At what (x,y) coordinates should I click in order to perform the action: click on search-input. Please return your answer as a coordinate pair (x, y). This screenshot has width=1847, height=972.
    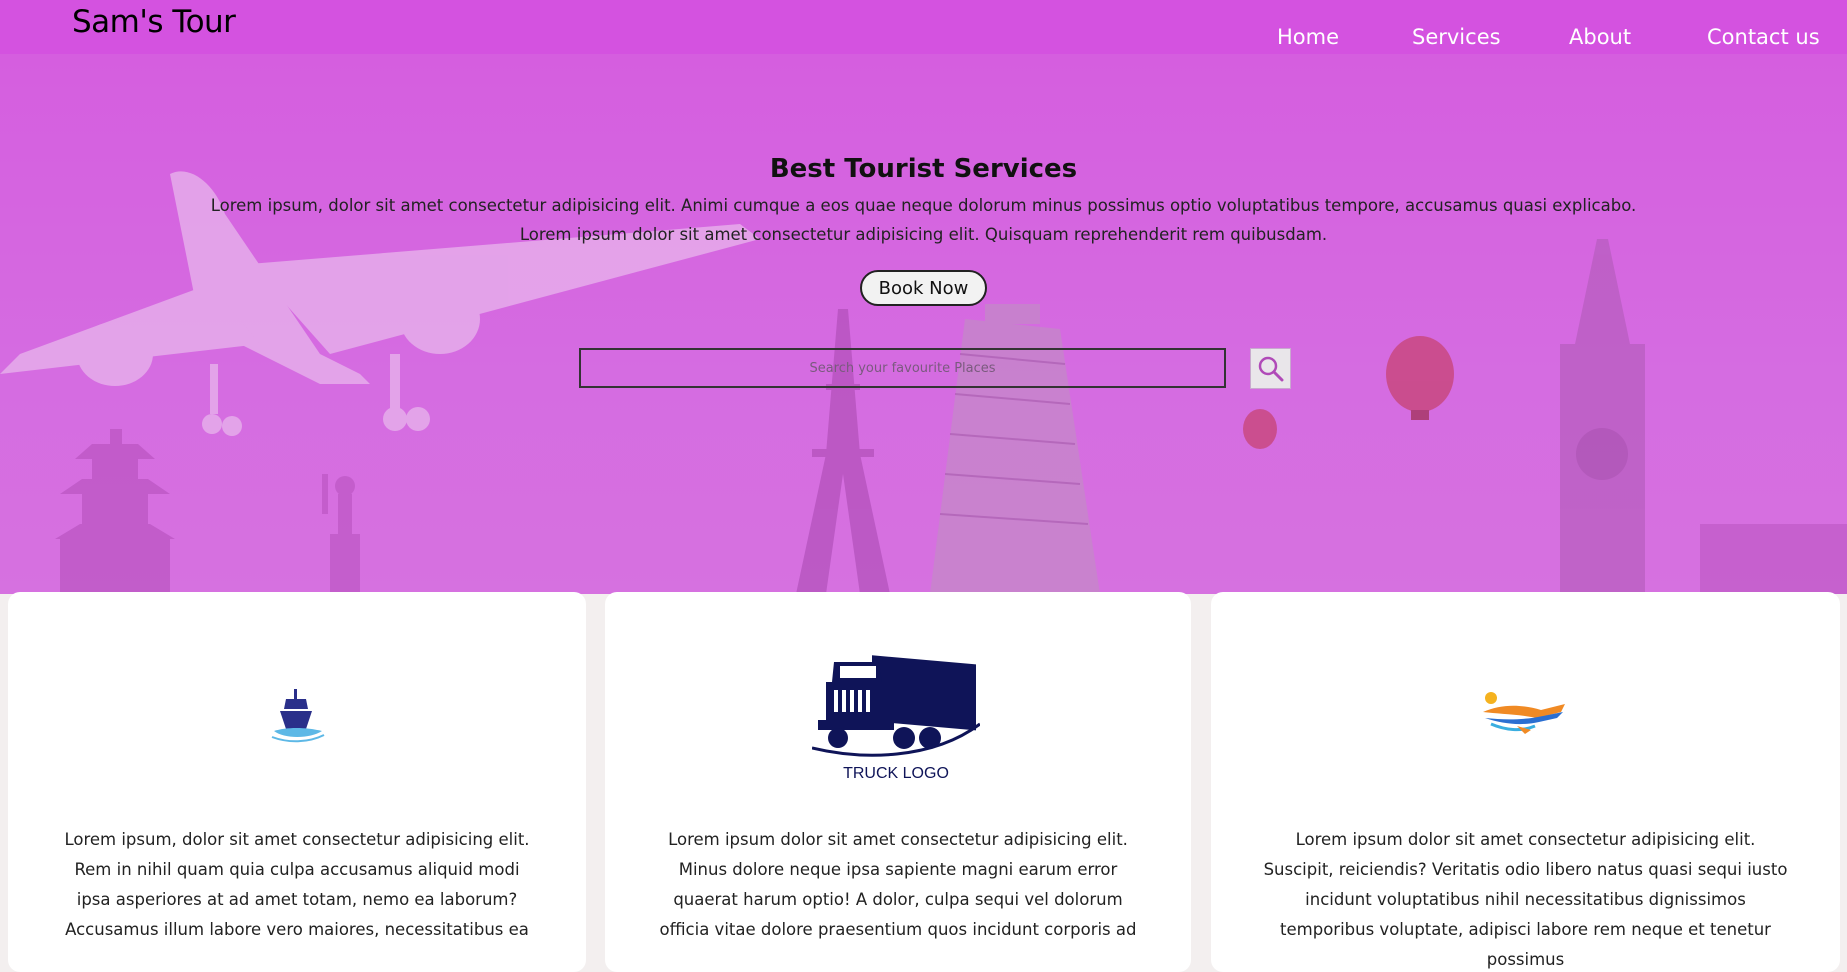
    Looking at the image, I should click on (902, 368).